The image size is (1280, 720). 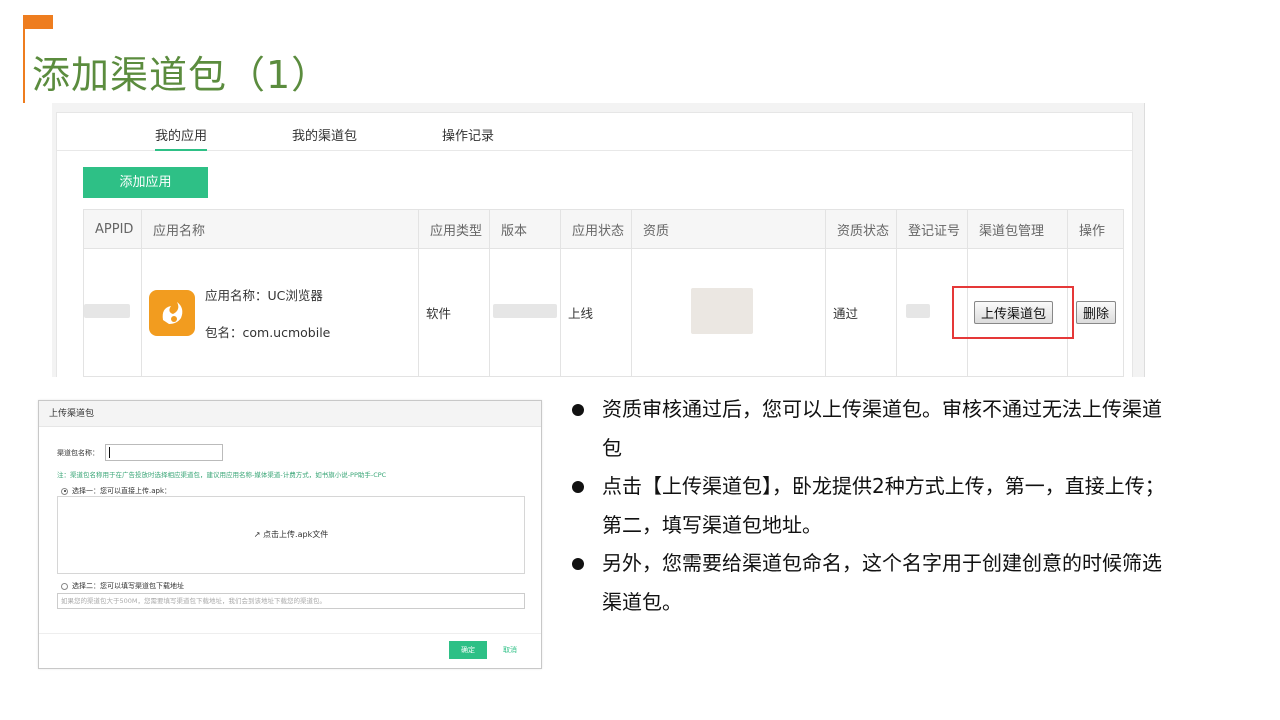 What do you see at coordinates (728, 229) in the screenshot?
I see `col-header-qualification: 资质` at bounding box center [728, 229].